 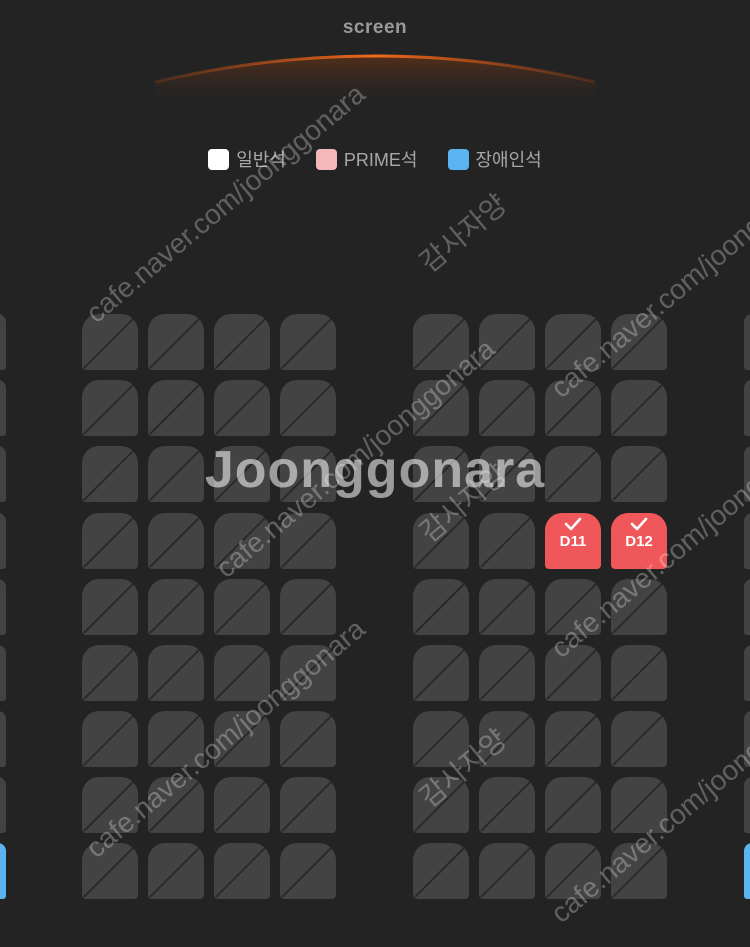 I want to click on legend-prime-label: PRIME석, so click(x=380, y=160).